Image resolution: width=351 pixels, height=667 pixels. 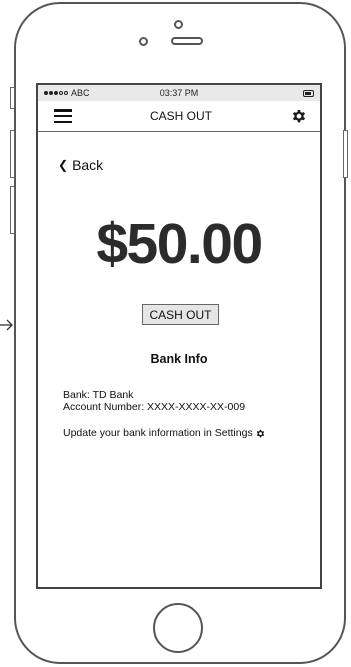 What do you see at coordinates (154, 407) in the screenshot?
I see `account-number: Account Number: XXXX-XXXX-XX-009` at bounding box center [154, 407].